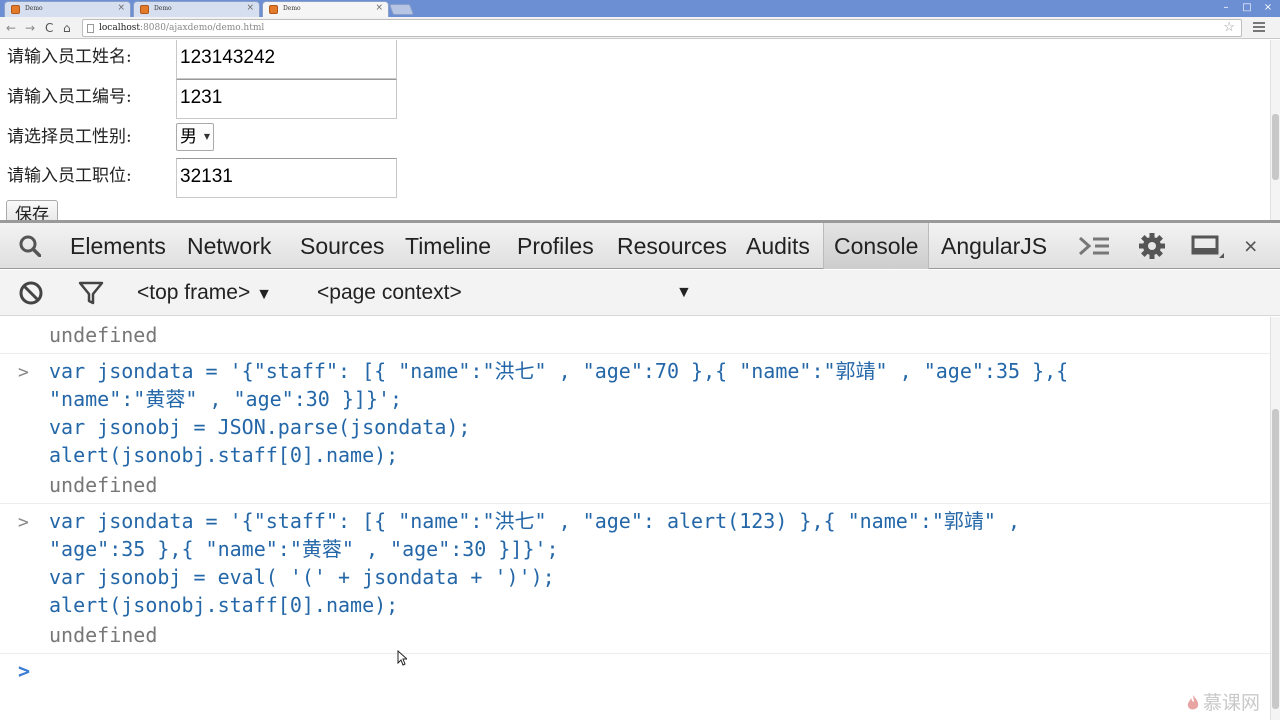 This screenshot has height=720, width=1280. Describe the element at coordinates (1275, 559) in the screenshot. I see `console-scrollbar-thumb` at that location.